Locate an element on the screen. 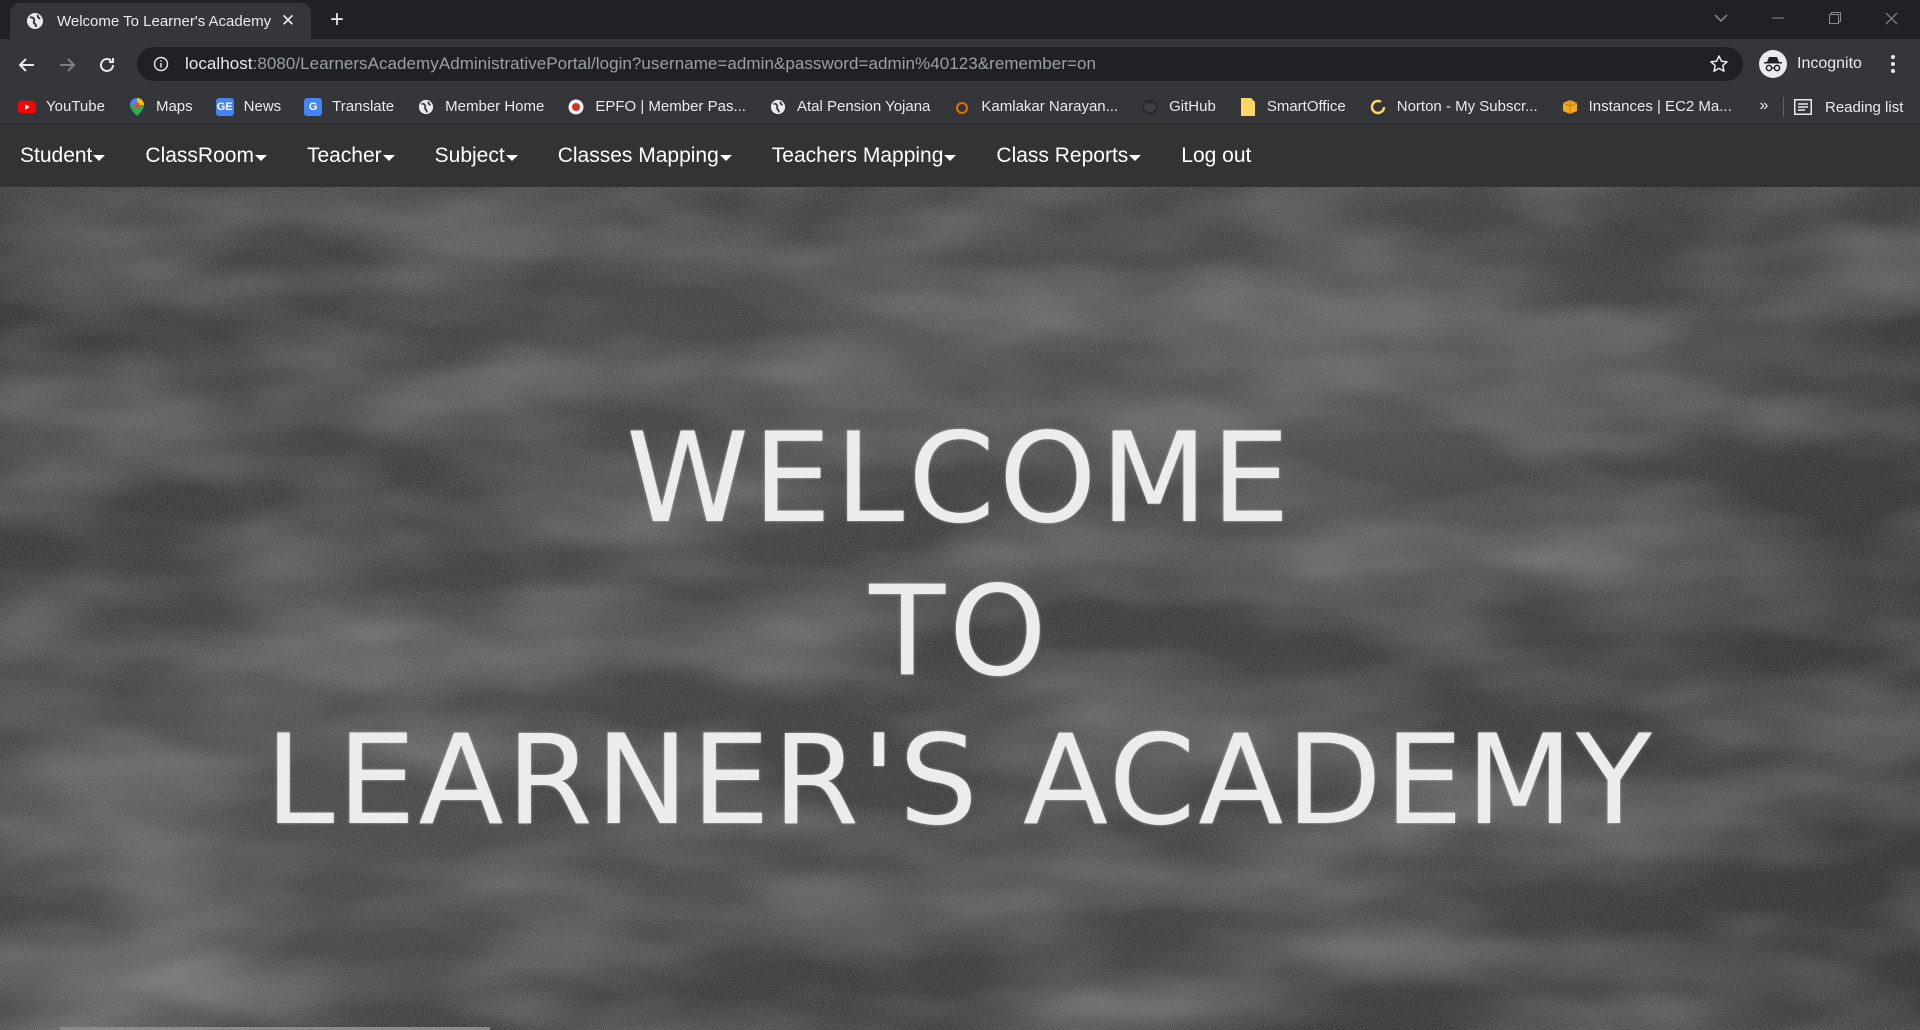 This screenshot has height=1030, width=1920. browser-tab: Welcome To Learner's Academy ✕ is located at coordinates (160, 21).